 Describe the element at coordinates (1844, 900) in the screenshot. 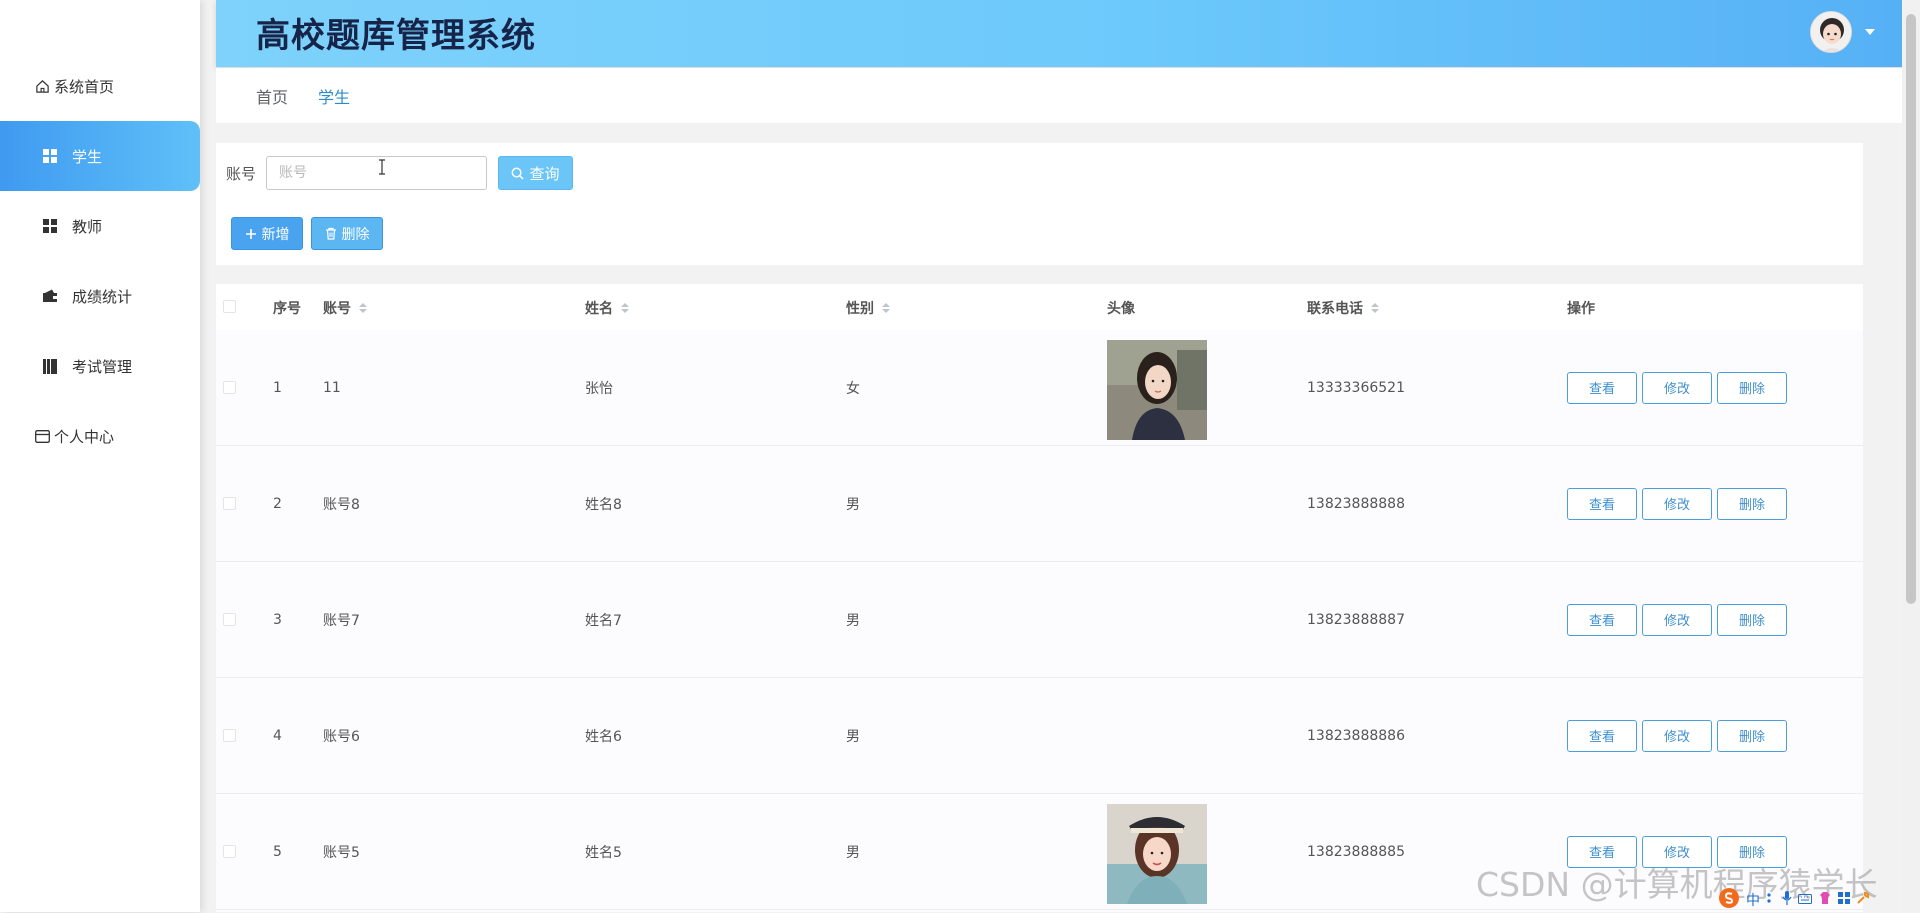

I see `apps-icon` at that location.